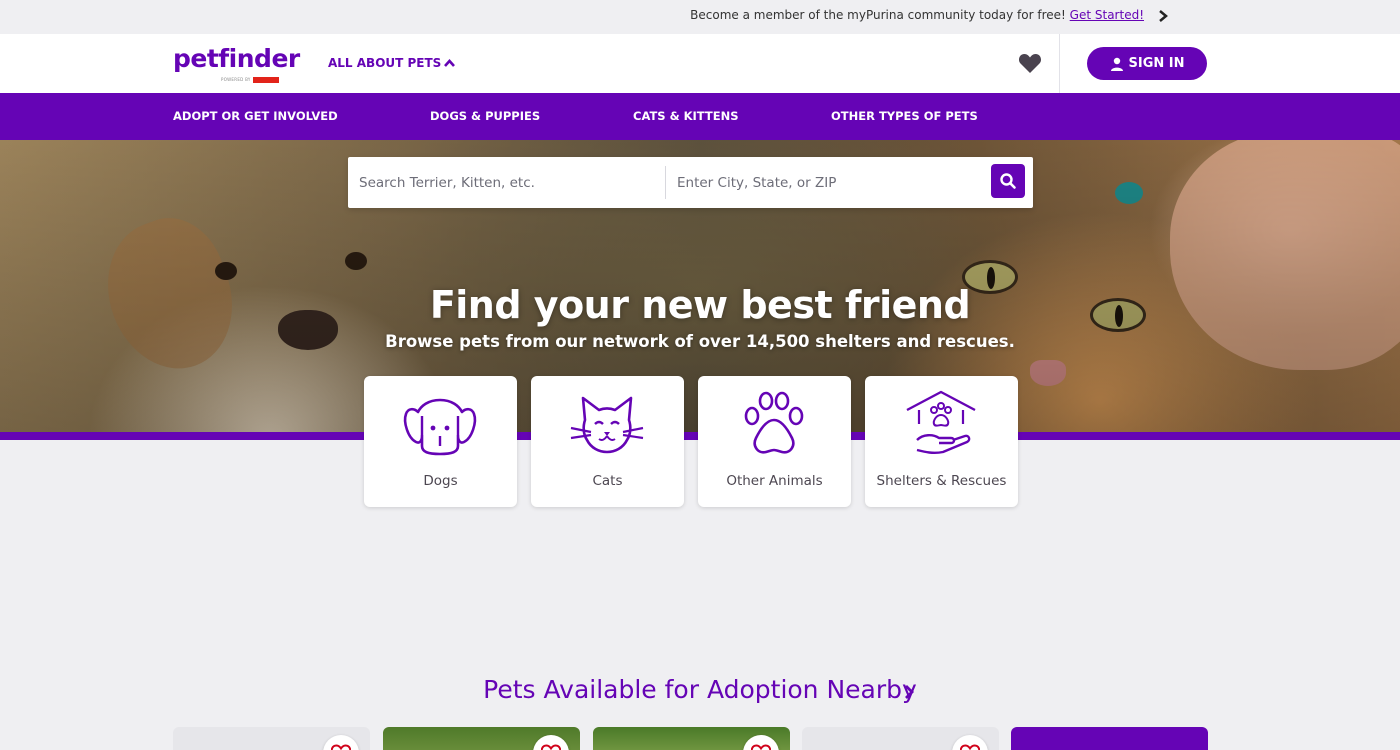 The image size is (1400, 750). Describe the element at coordinates (485, 116) in the screenshot. I see `nav-dogs-and-puppies: DOGS & PUPPIES` at that location.